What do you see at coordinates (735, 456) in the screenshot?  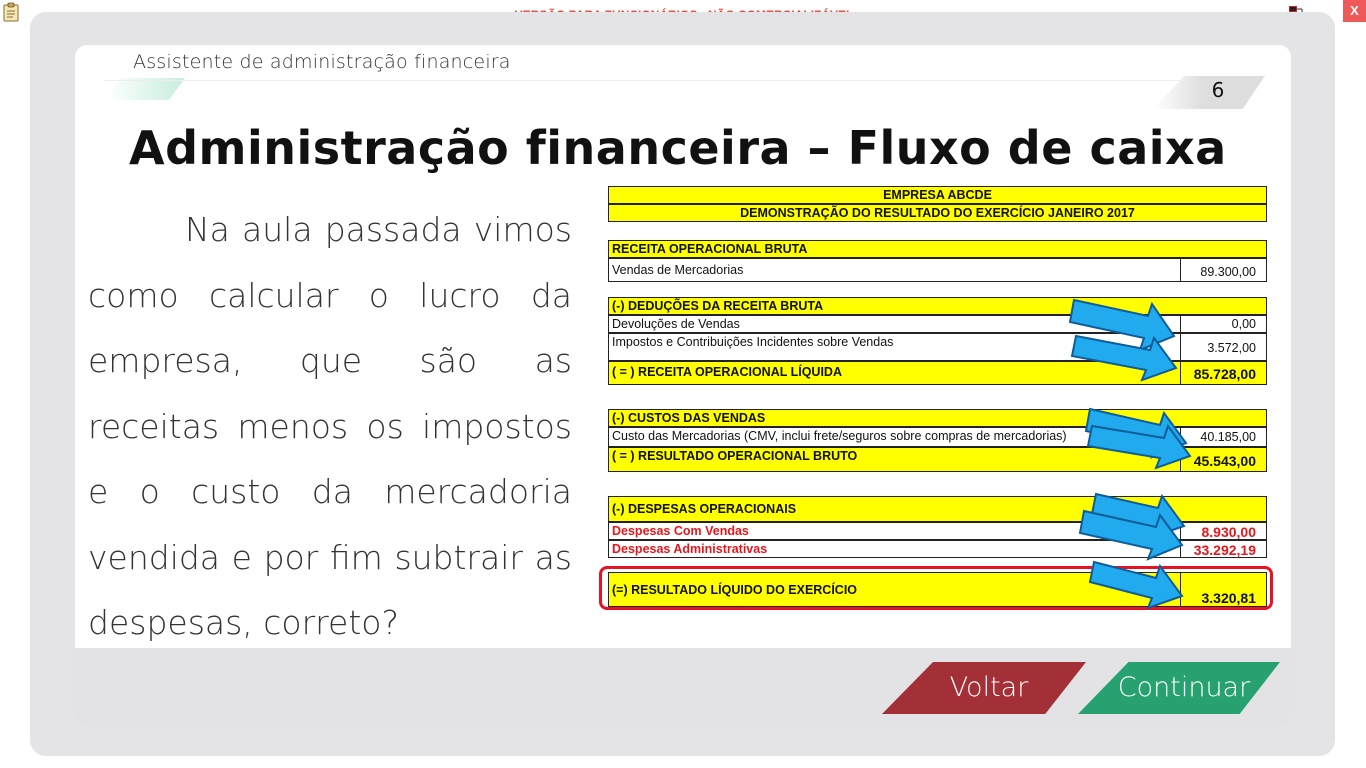 I see `resultado-bruto-label: ( = ) RESULTADO OPERACIONAL BRUTO` at bounding box center [735, 456].